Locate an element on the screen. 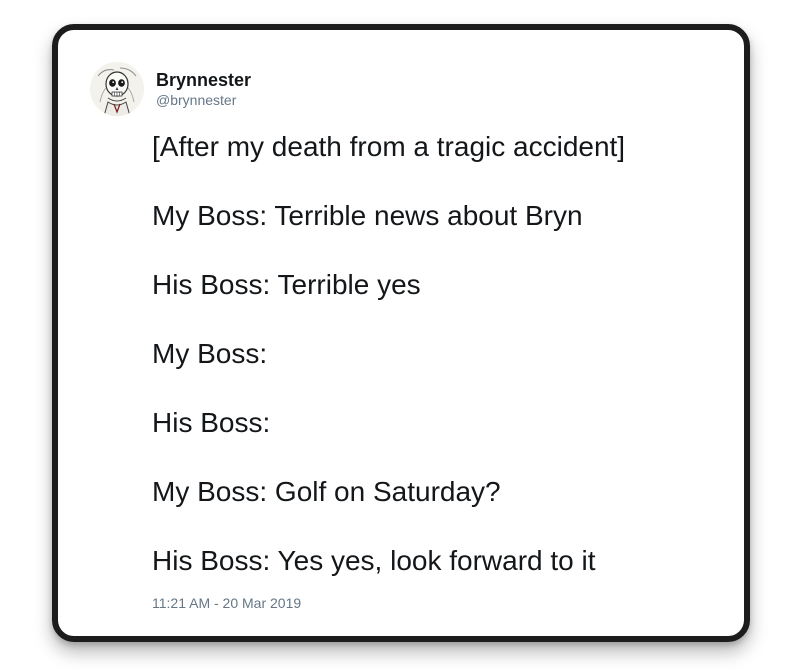 The image size is (800, 670). tweet-header: Brynnester @brynnester is located at coordinates (170, 89).